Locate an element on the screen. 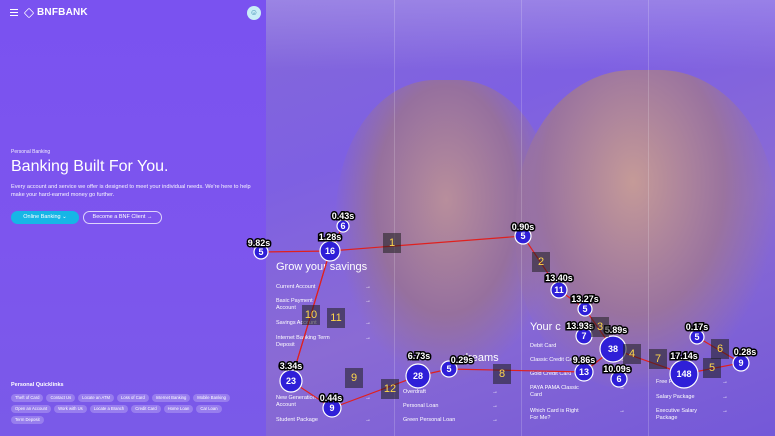  fixation-duration: 0.17s is located at coordinates (697, 327).